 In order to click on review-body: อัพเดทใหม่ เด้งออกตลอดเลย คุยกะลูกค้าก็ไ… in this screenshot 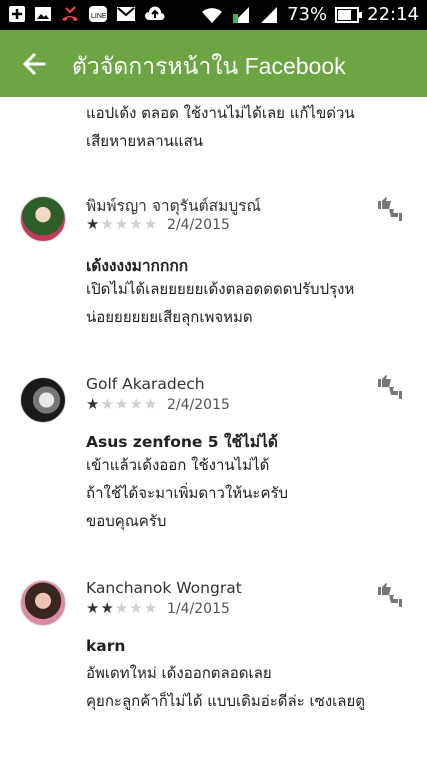, I will do `click(246, 687)`.